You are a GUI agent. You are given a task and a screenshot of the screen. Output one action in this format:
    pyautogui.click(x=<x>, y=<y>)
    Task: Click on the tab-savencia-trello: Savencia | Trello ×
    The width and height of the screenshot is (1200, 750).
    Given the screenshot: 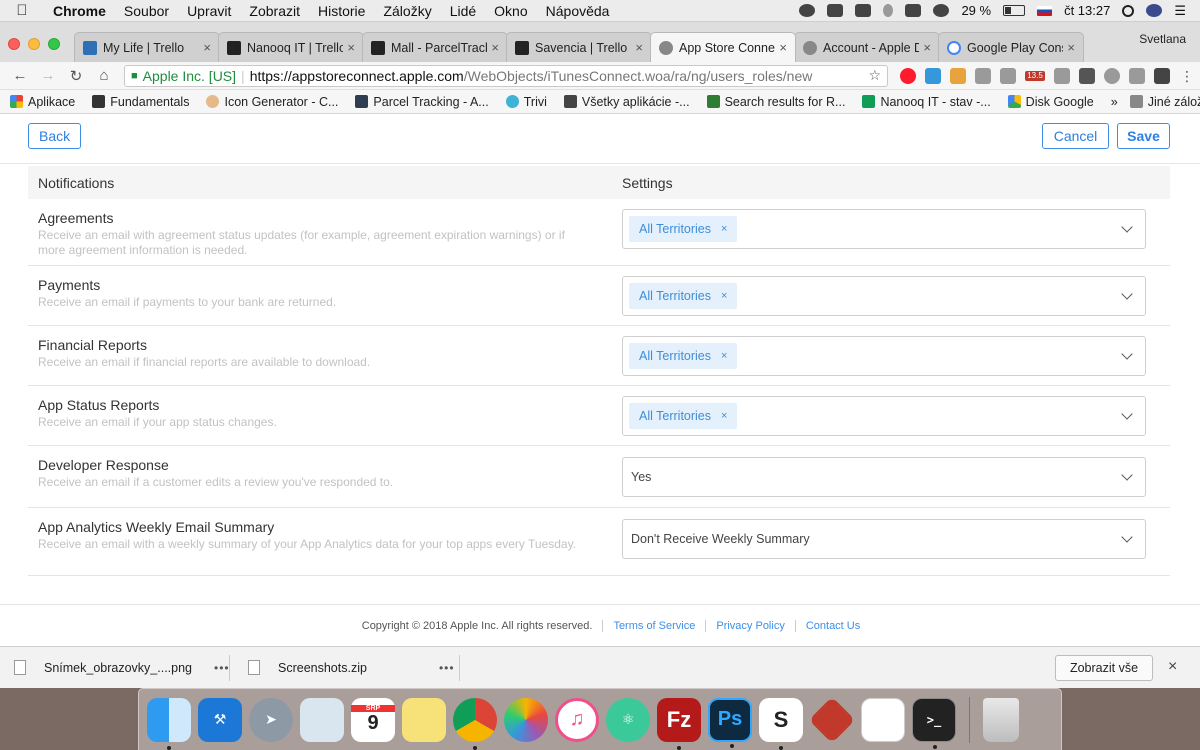 What is the action you would take?
    pyautogui.click(x=579, y=47)
    